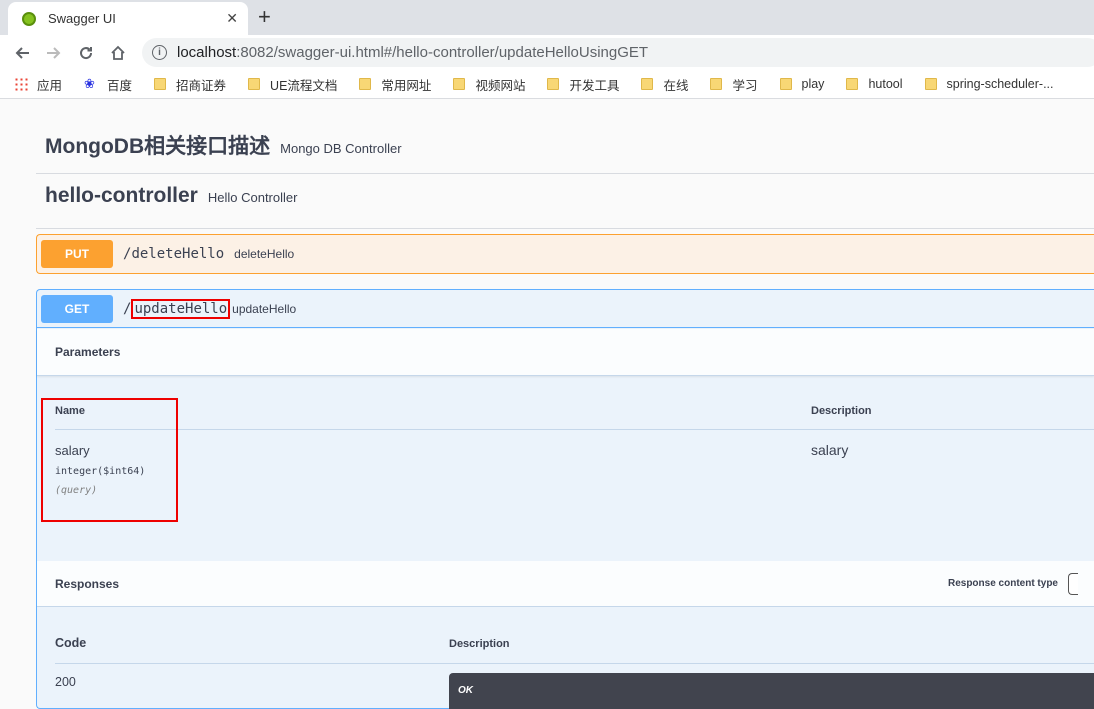  Describe the element at coordinates (565, 206) in the screenshot. I see `tag-hello-controller: hello-controller Hello Controller` at that location.